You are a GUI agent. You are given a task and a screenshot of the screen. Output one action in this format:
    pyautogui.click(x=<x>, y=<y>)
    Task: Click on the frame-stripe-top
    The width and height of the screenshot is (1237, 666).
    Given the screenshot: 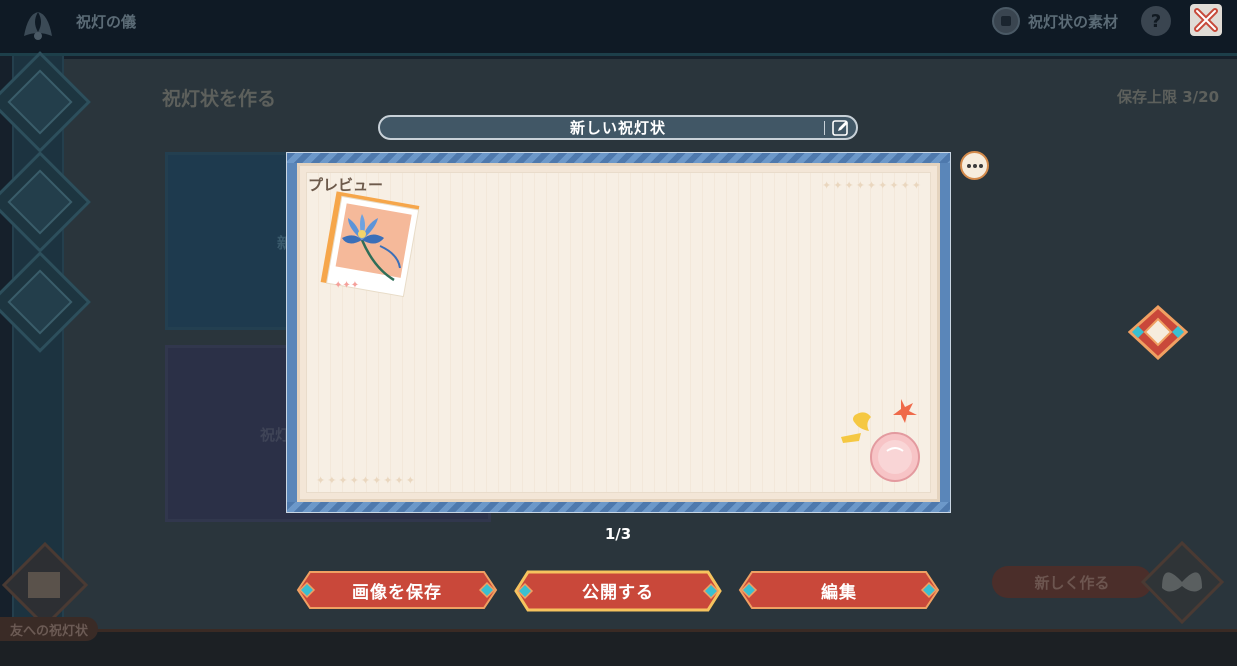 What is the action you would take?
    pyautogui.click(x=618, y=158)
    